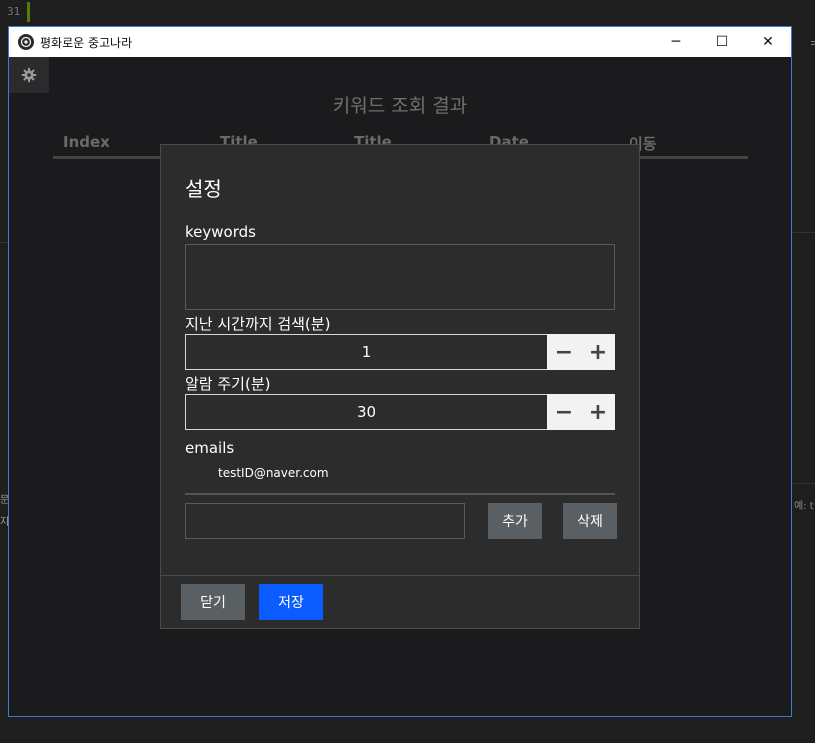 The height and width of the screenshot is (743, 815). What do you see at coordinates (86, 42) in the screenshot?
I see `window-title: 평화로운 중고나라` at bounding box center [86, 42].